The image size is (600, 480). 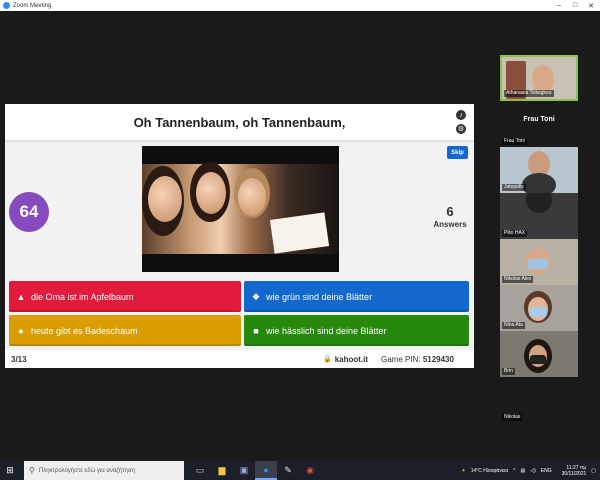 I want to click on answer-triangle: ▲ die Oma ist im Apfelbaum, so click(x=125, y=296).